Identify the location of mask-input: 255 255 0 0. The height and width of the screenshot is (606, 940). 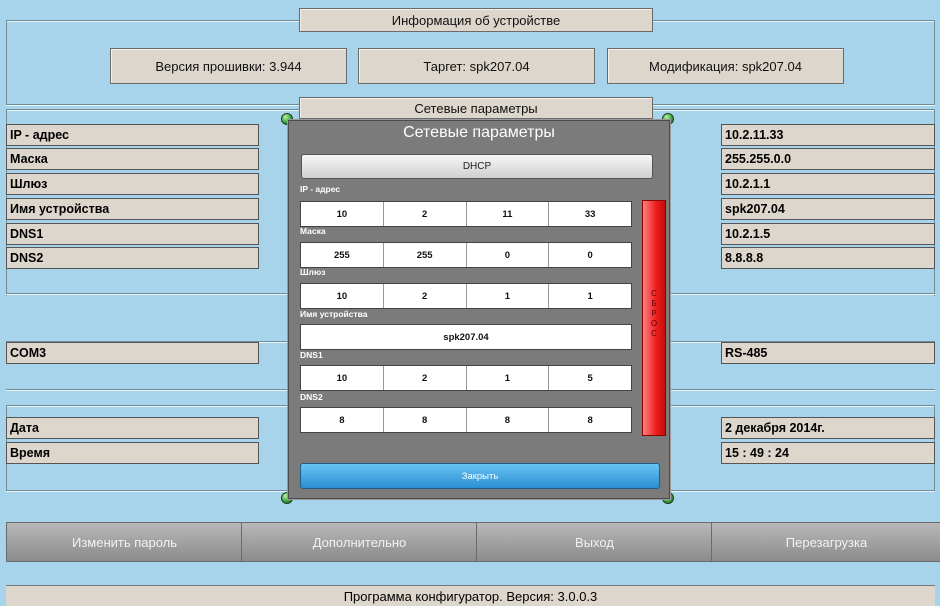
(466, 255).